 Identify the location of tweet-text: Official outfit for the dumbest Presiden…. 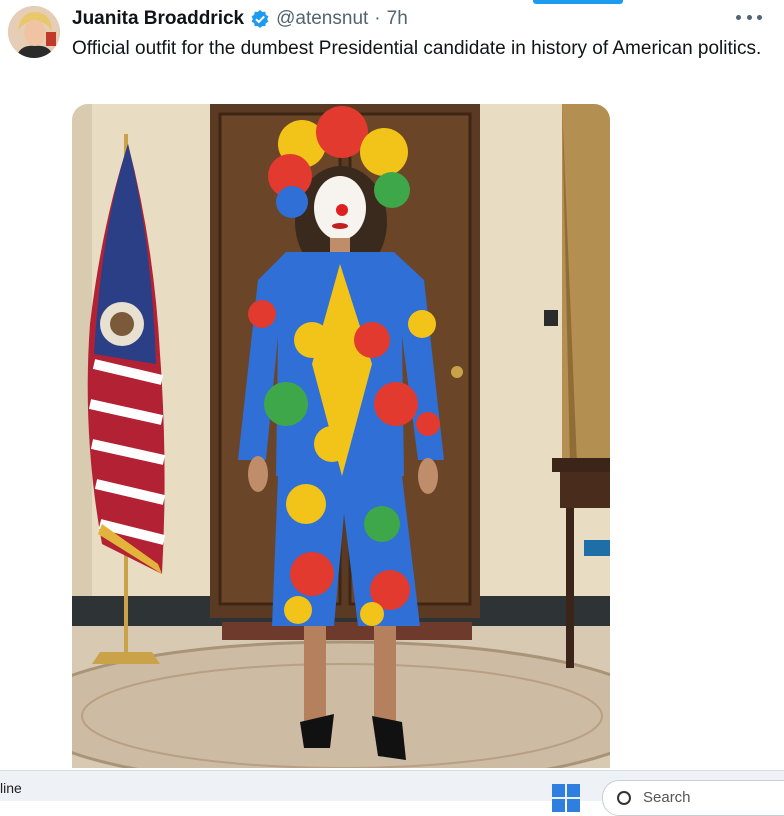
(417, 48).